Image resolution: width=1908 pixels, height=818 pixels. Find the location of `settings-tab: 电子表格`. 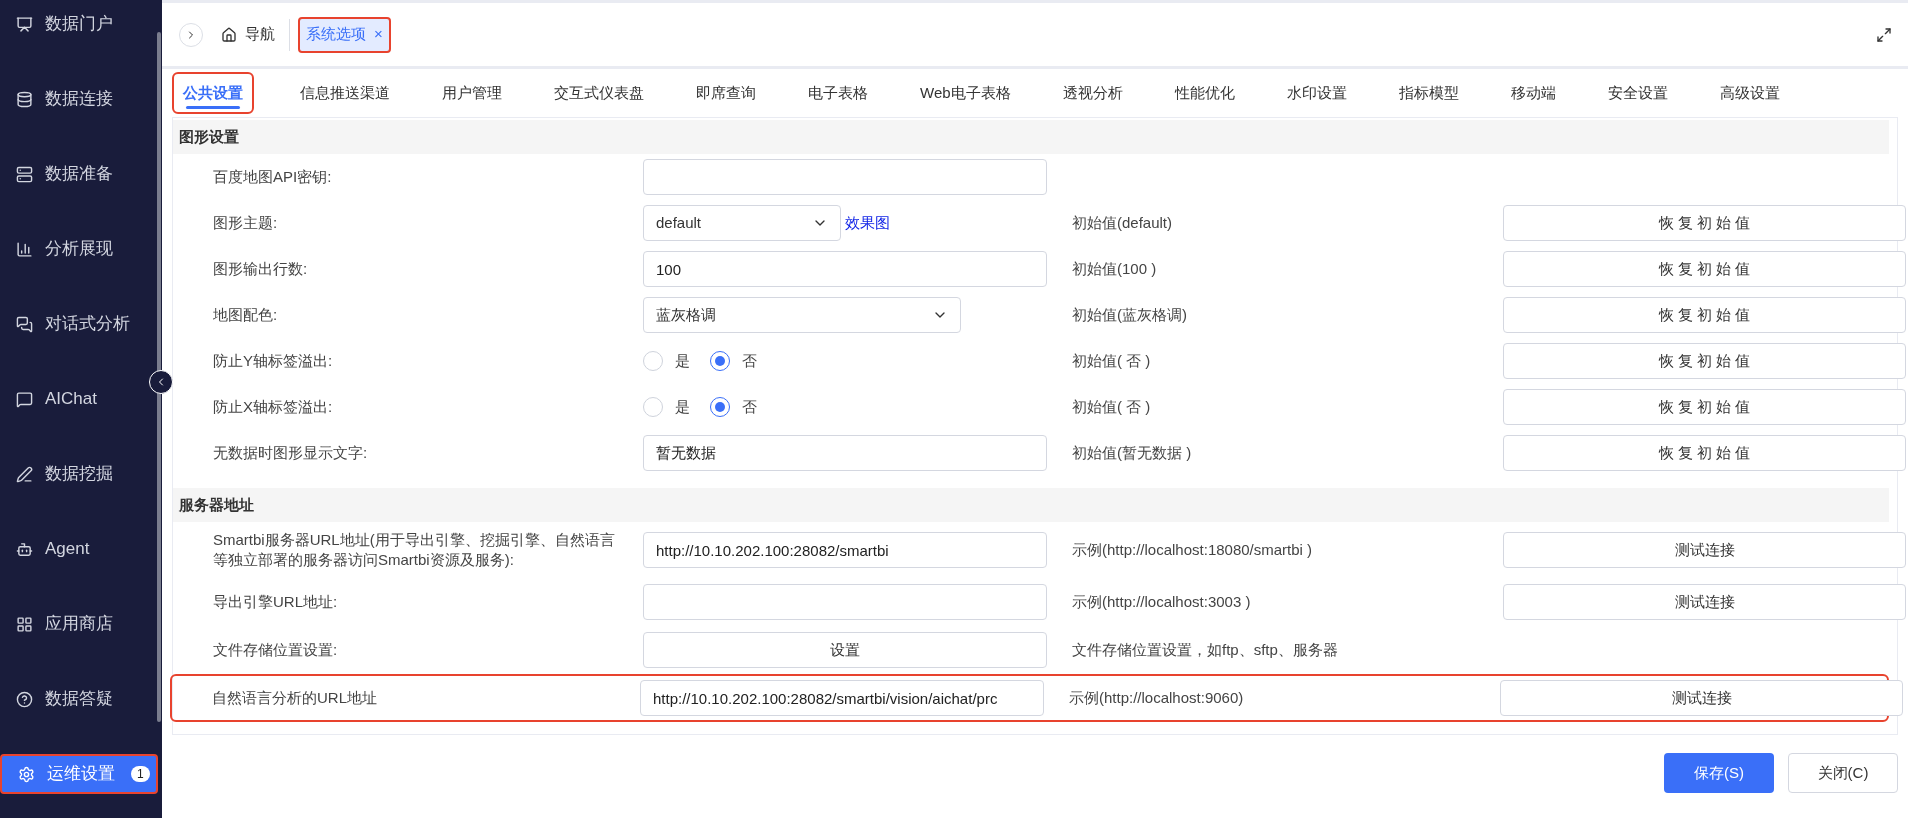

settings-tab: 电子表格 is located at coordinates (838, 93).